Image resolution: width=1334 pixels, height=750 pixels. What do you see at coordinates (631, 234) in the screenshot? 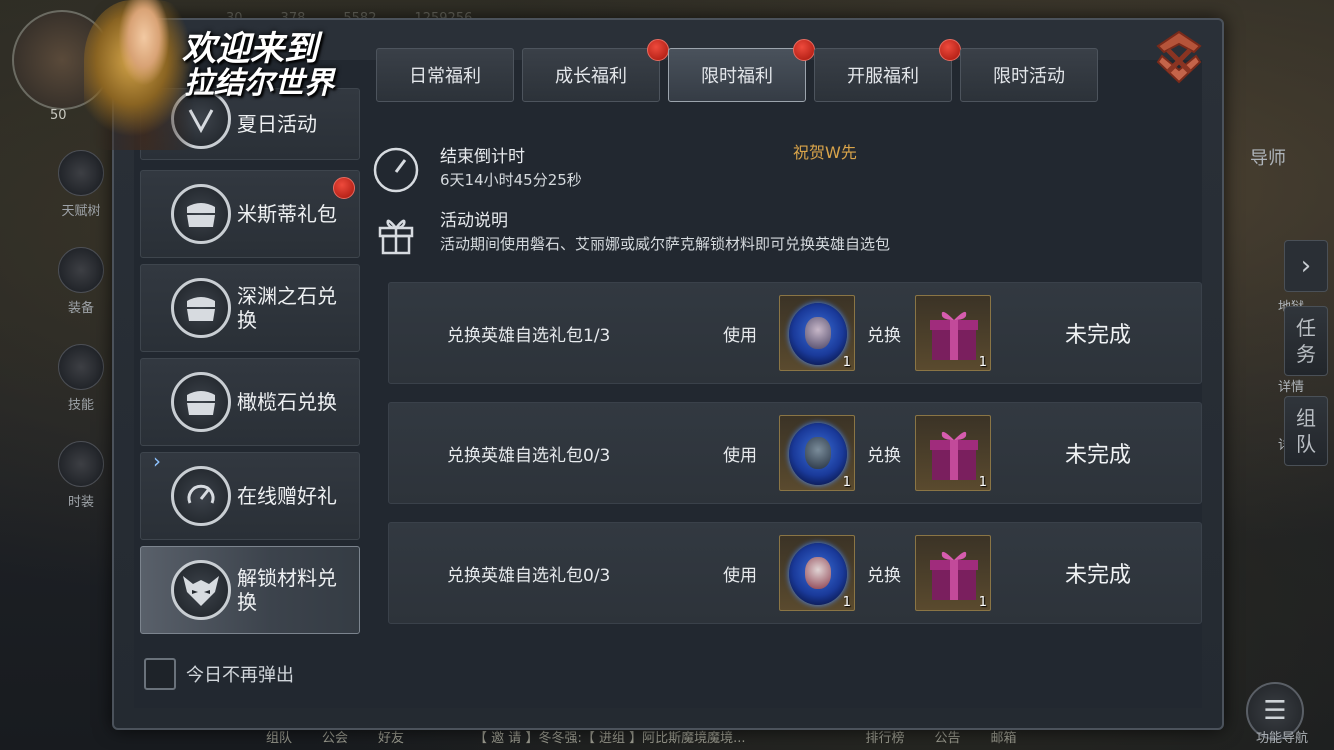
I see `description-block: 活动说明 活动期间使用磐石、艾丽娜或威尔萨克解锁材料即可兑换英雄自选包` at bounding box center [631, 234].